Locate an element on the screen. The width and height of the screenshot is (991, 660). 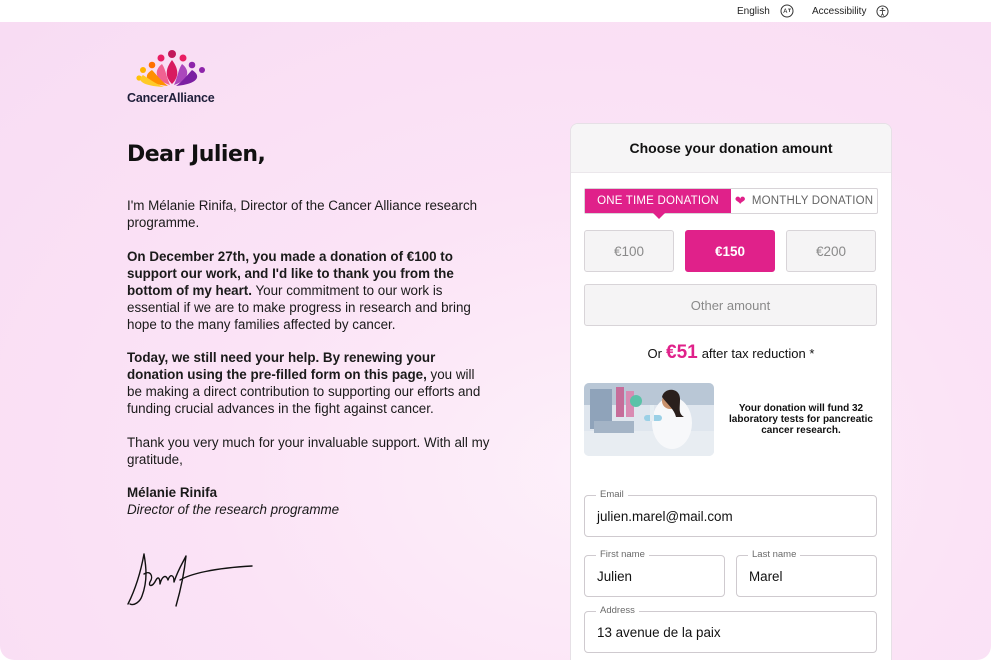
language-selector: English A is located at coordinates (765, 11).